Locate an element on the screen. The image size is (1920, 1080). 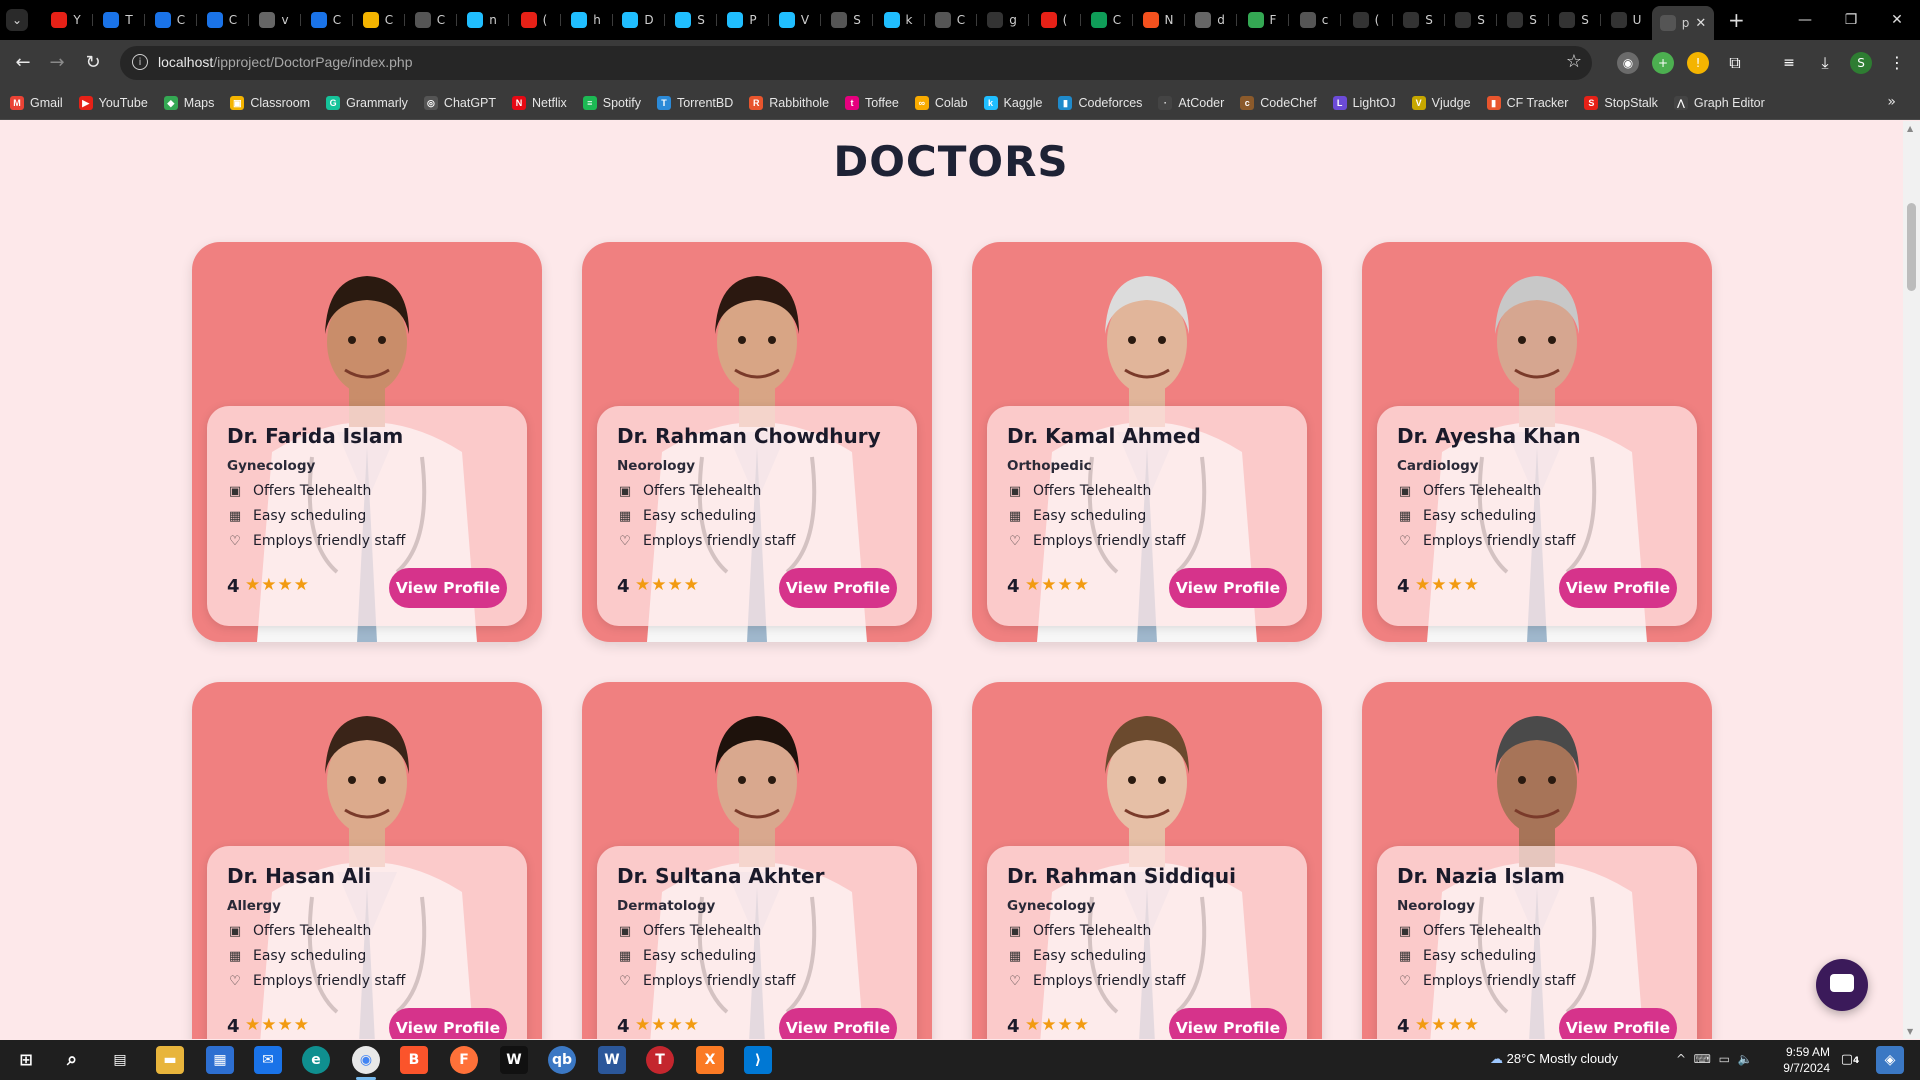
extension-icon: ◉ is located at coordinates (1628, 63).